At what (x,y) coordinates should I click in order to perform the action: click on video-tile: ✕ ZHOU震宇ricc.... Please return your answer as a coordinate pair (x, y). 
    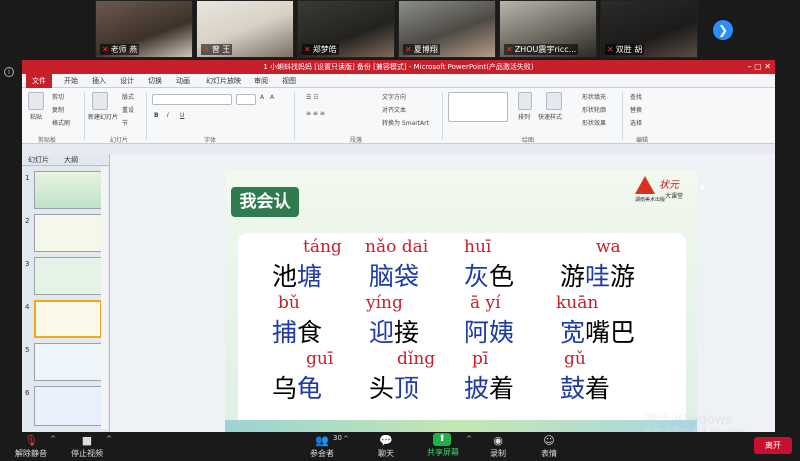
    Looking at the image, I should click on (548, 29).